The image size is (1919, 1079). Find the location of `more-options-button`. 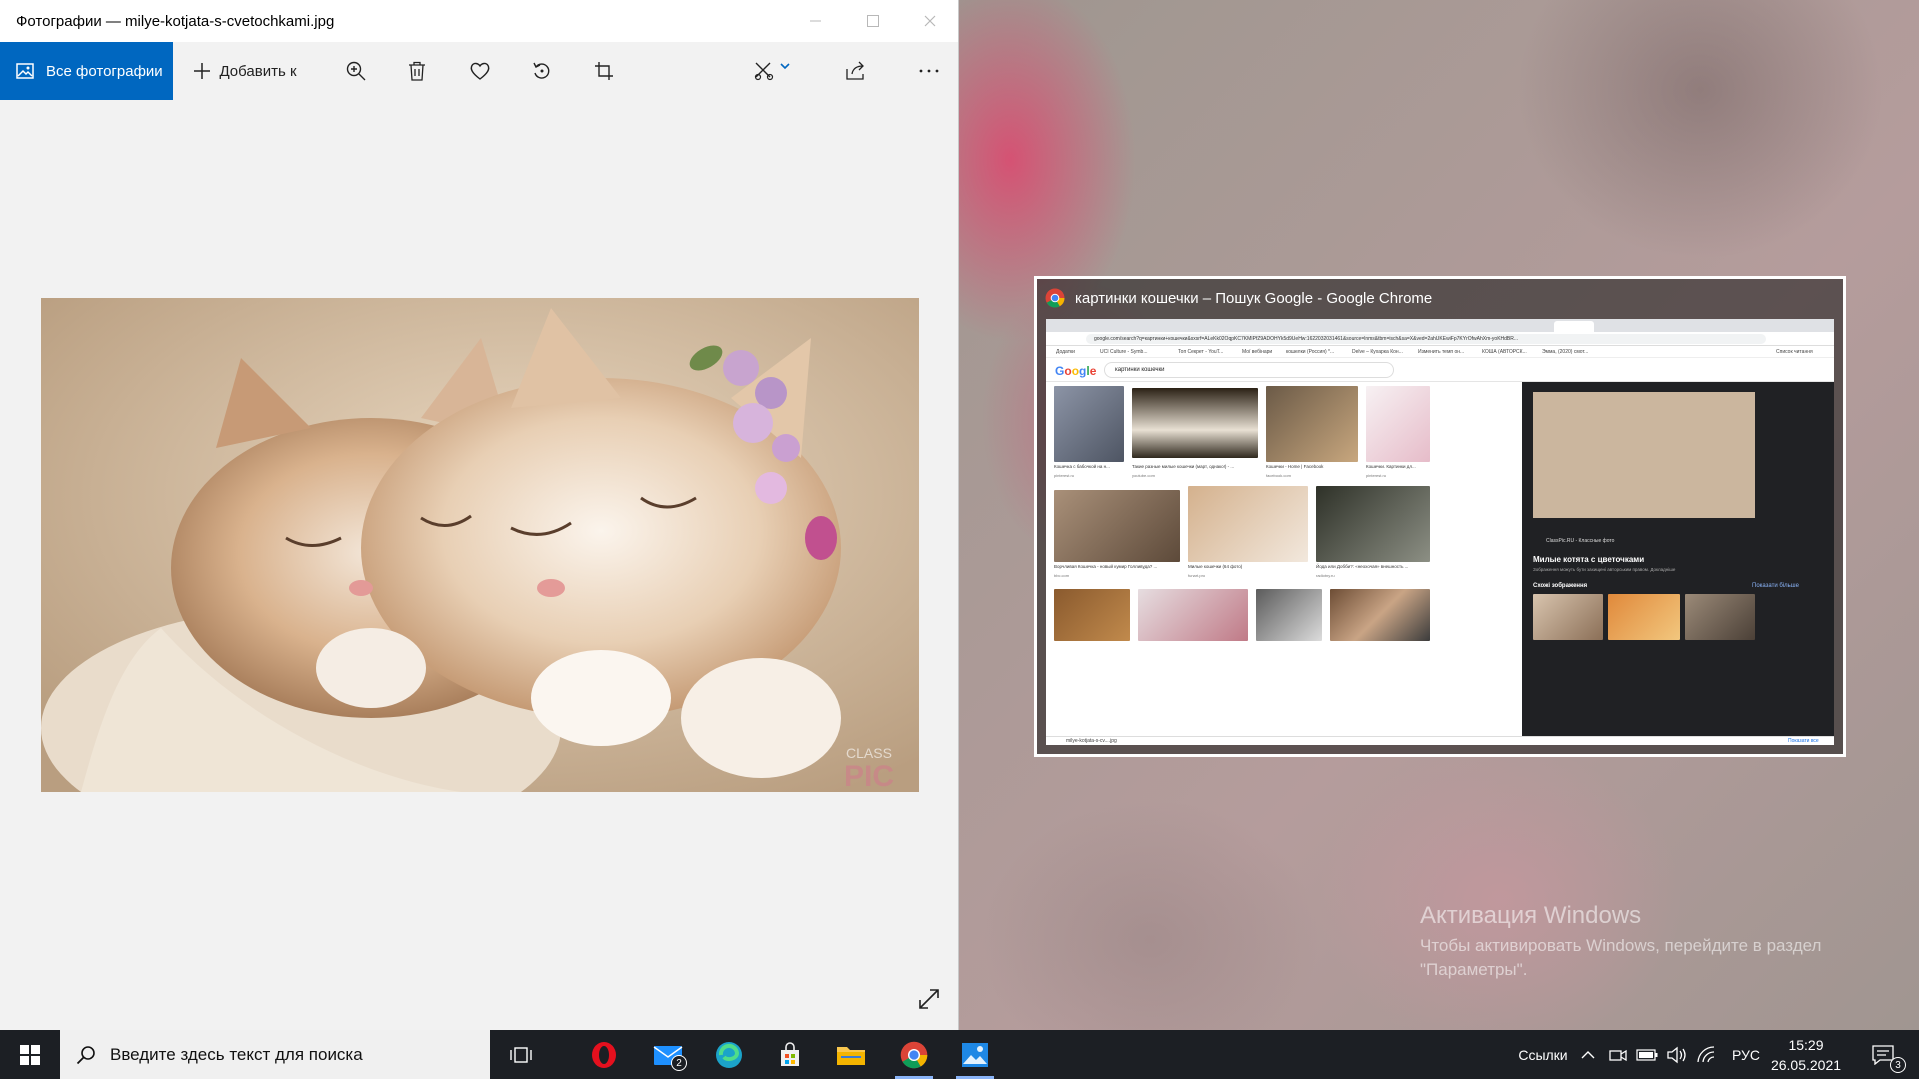

more-options-button is located at coordinates (929, 71).